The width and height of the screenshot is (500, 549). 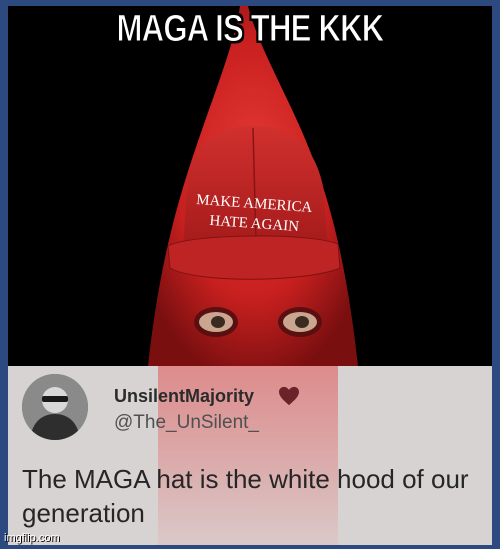 I want to click on avatar-photo, so click(x=55, y=407).